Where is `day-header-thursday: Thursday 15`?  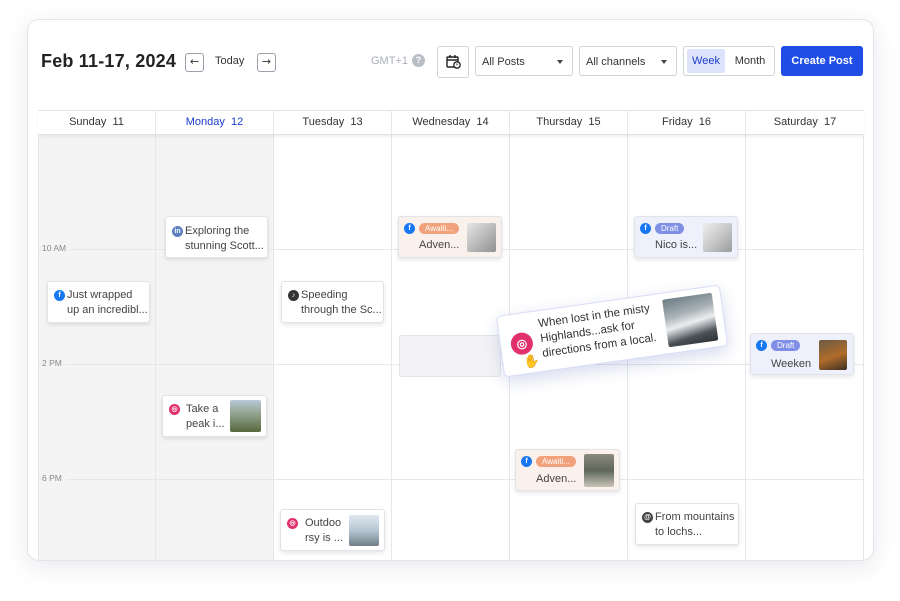
day-header-thursday: Thursday 15 is located at coordinates (569, 122).